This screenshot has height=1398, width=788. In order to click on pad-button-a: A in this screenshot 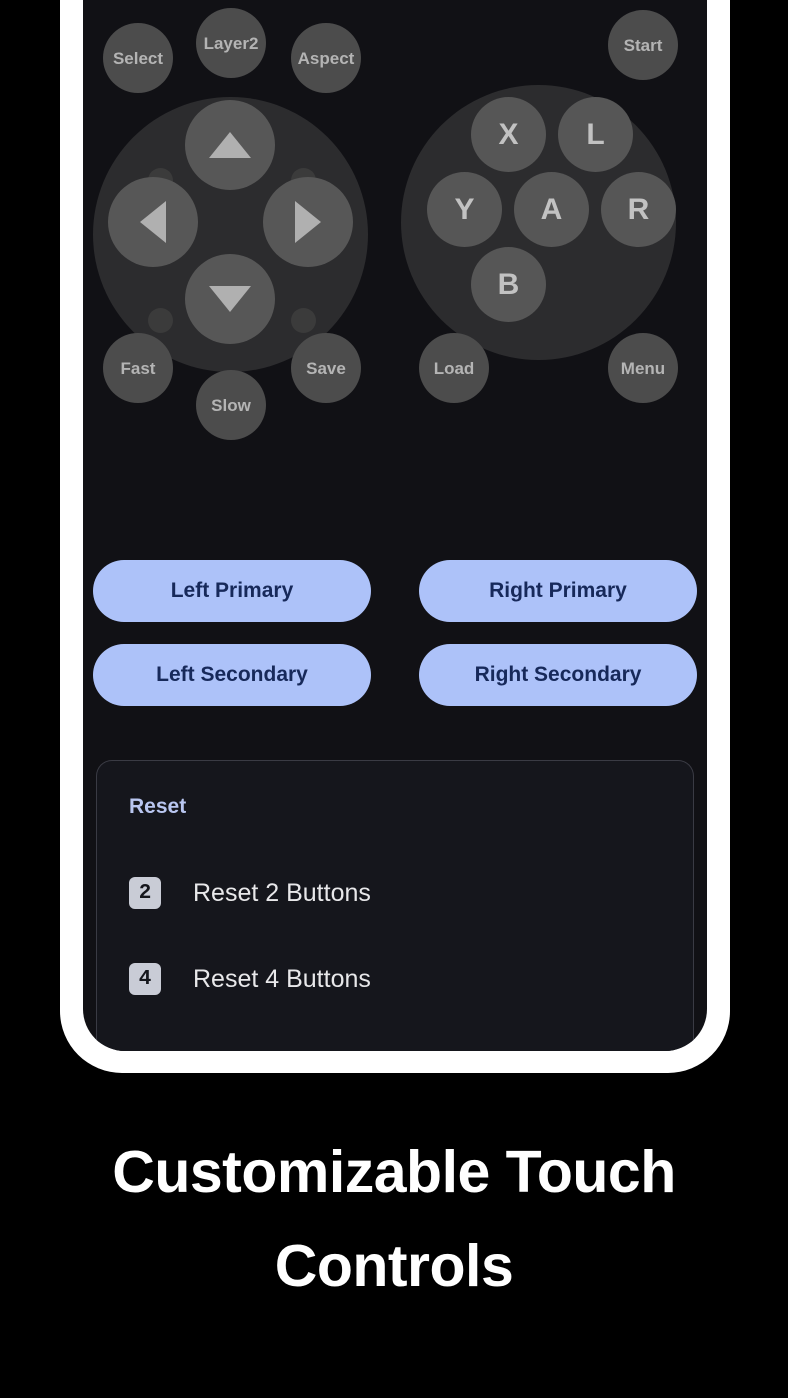, I will do `click(551, 209)`.